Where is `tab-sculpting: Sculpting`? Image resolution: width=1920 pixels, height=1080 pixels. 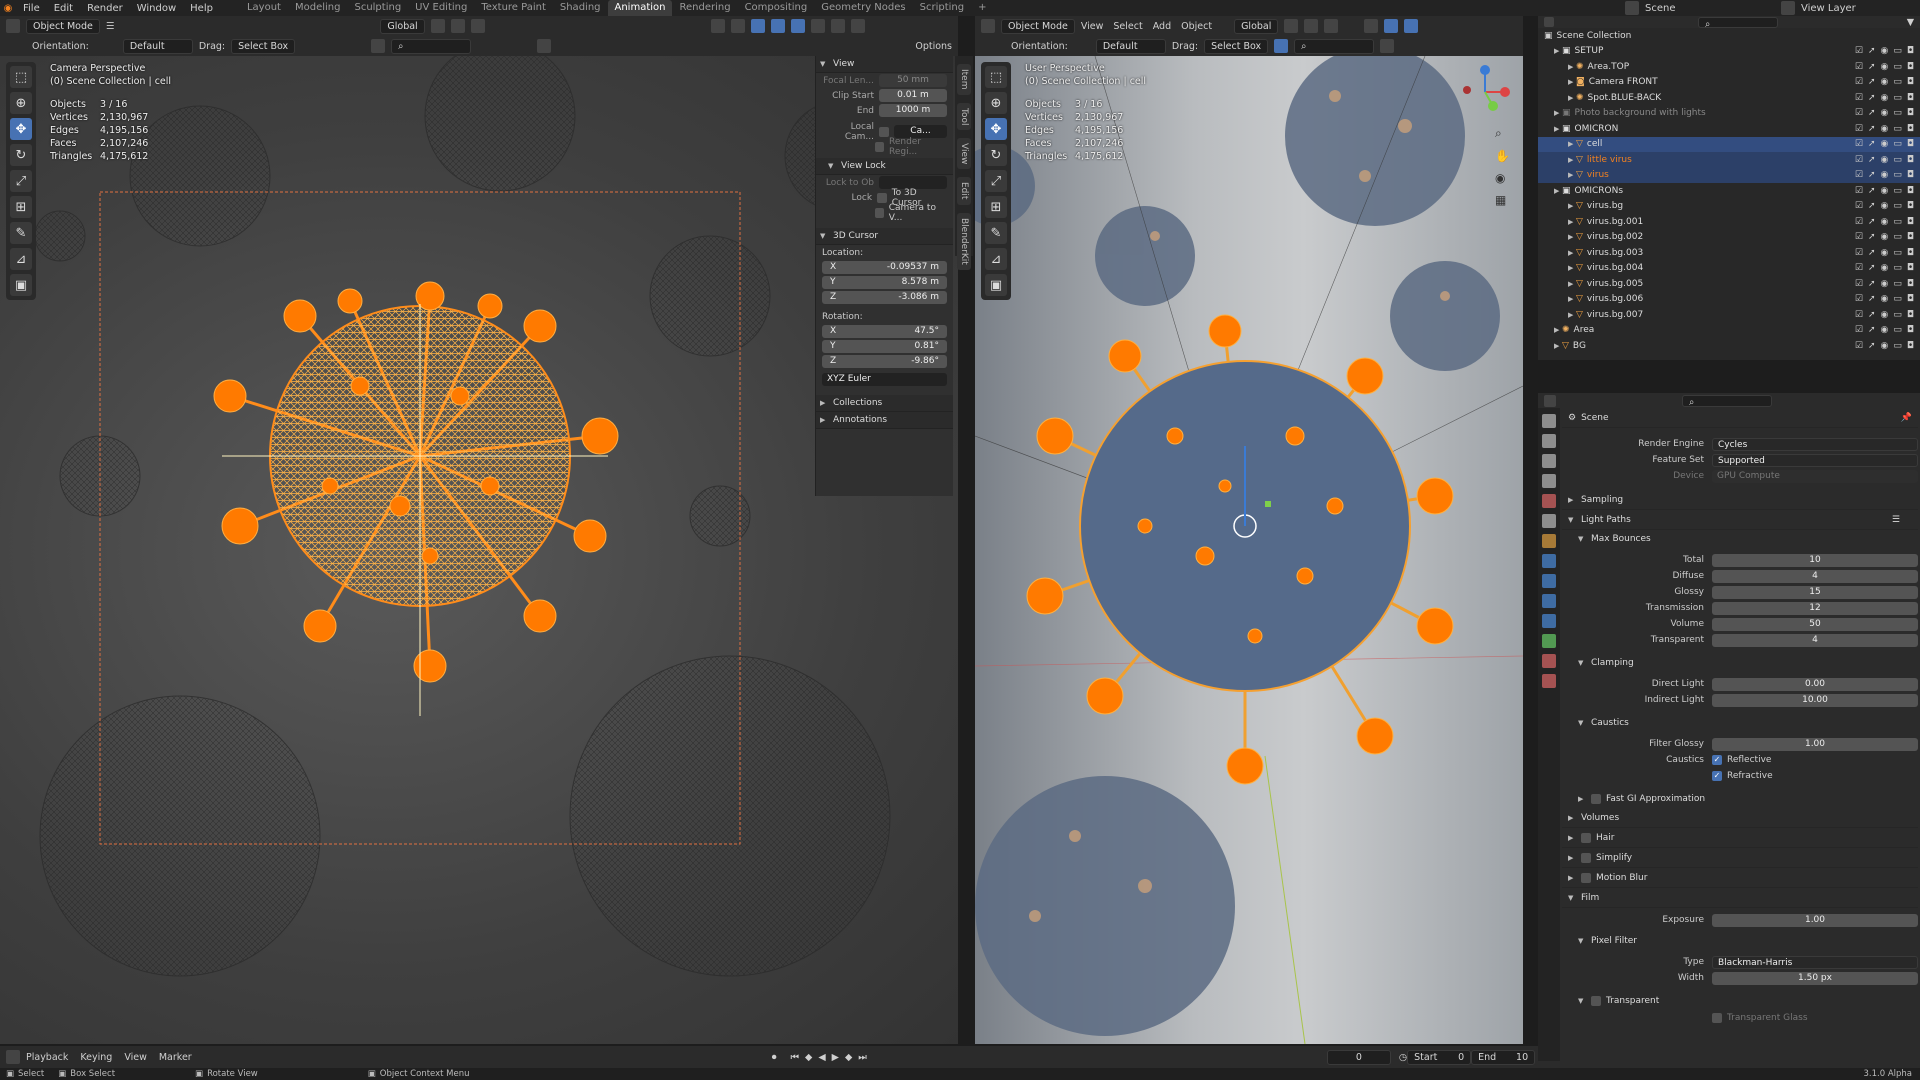
tab-sculpting: Sculpting is located at coordinates (377, 8).